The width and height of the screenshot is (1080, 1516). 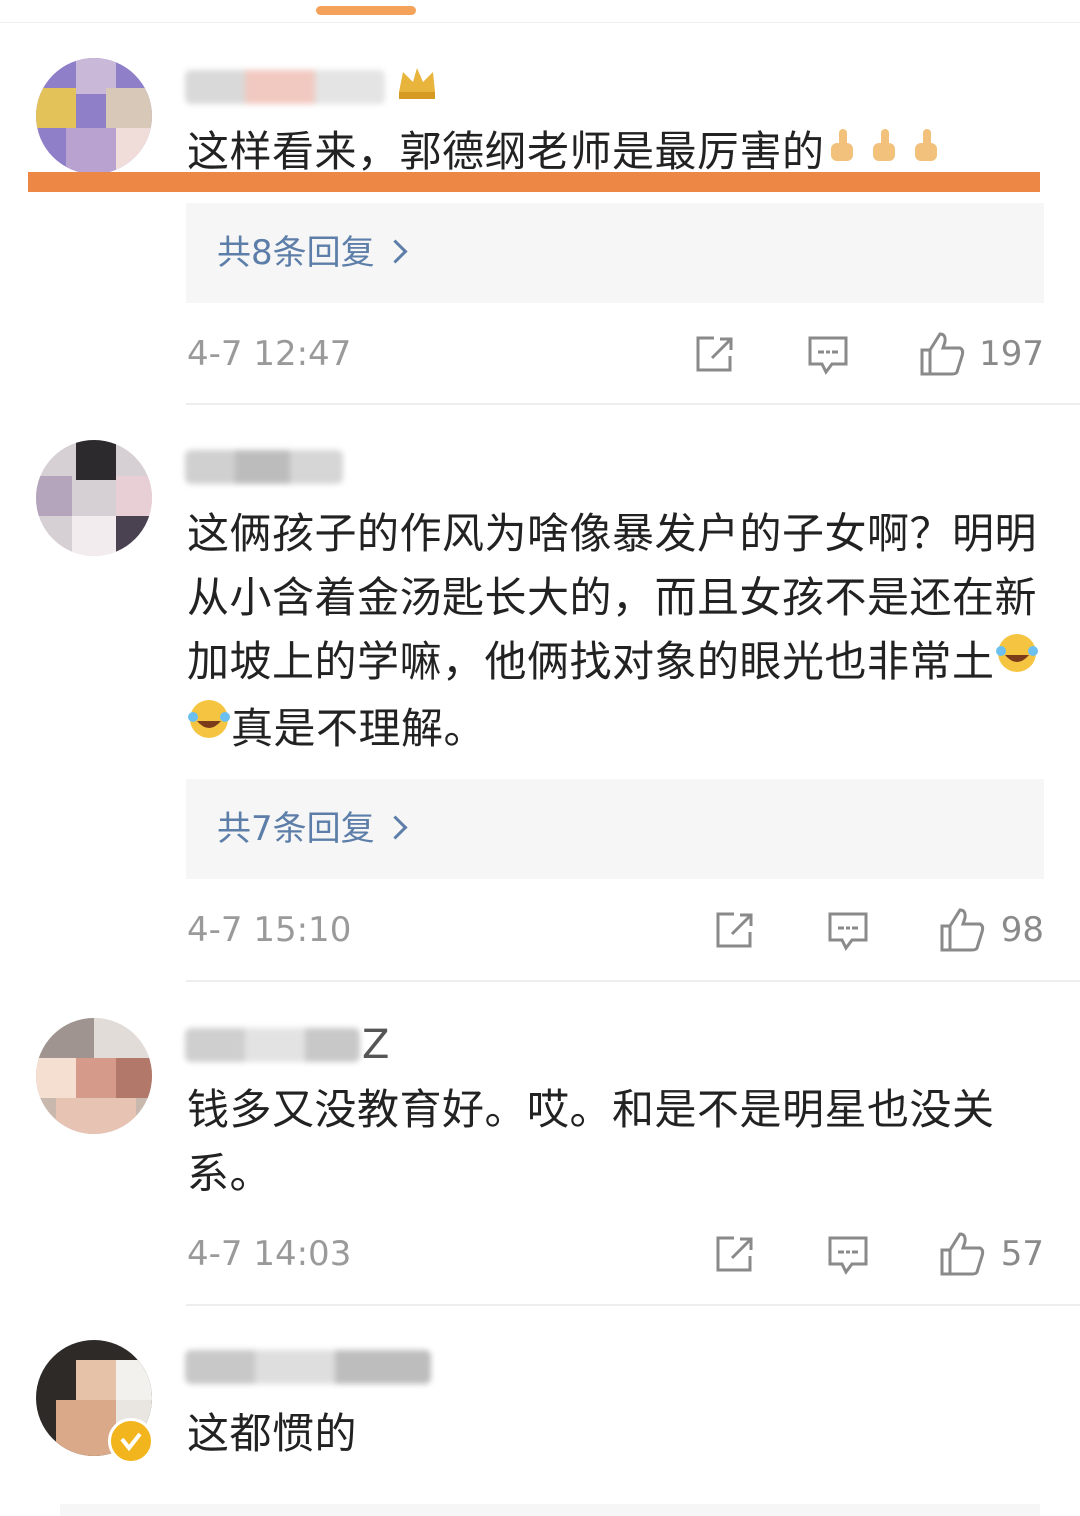 I want to click on like-count: 98, so click(x=1022, y=930).